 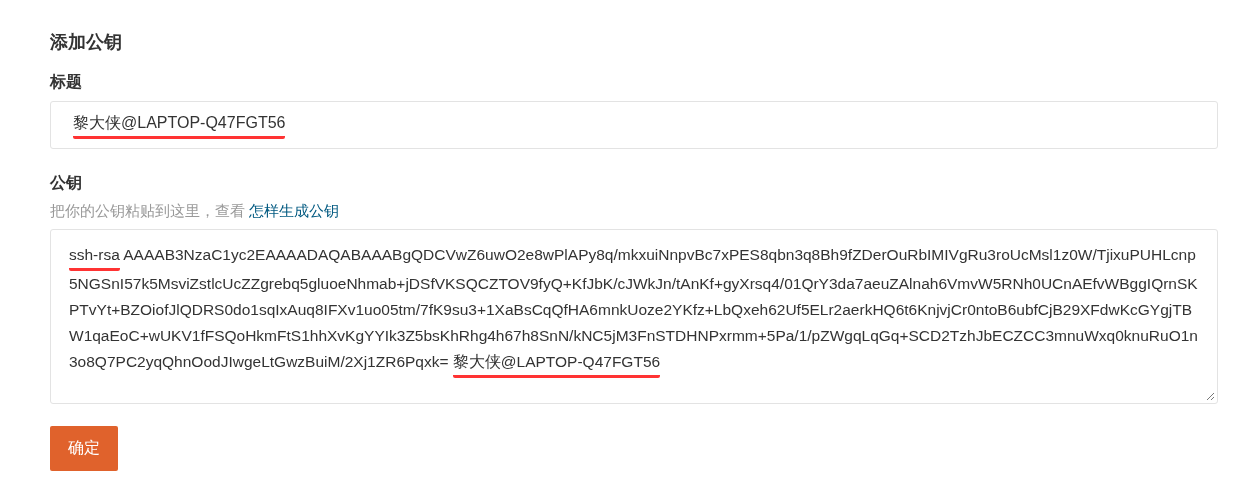 What do you see at coordinates (66, 82) in the screenshot?
I see `field-label: 标题` at bounding box center [66, 82].